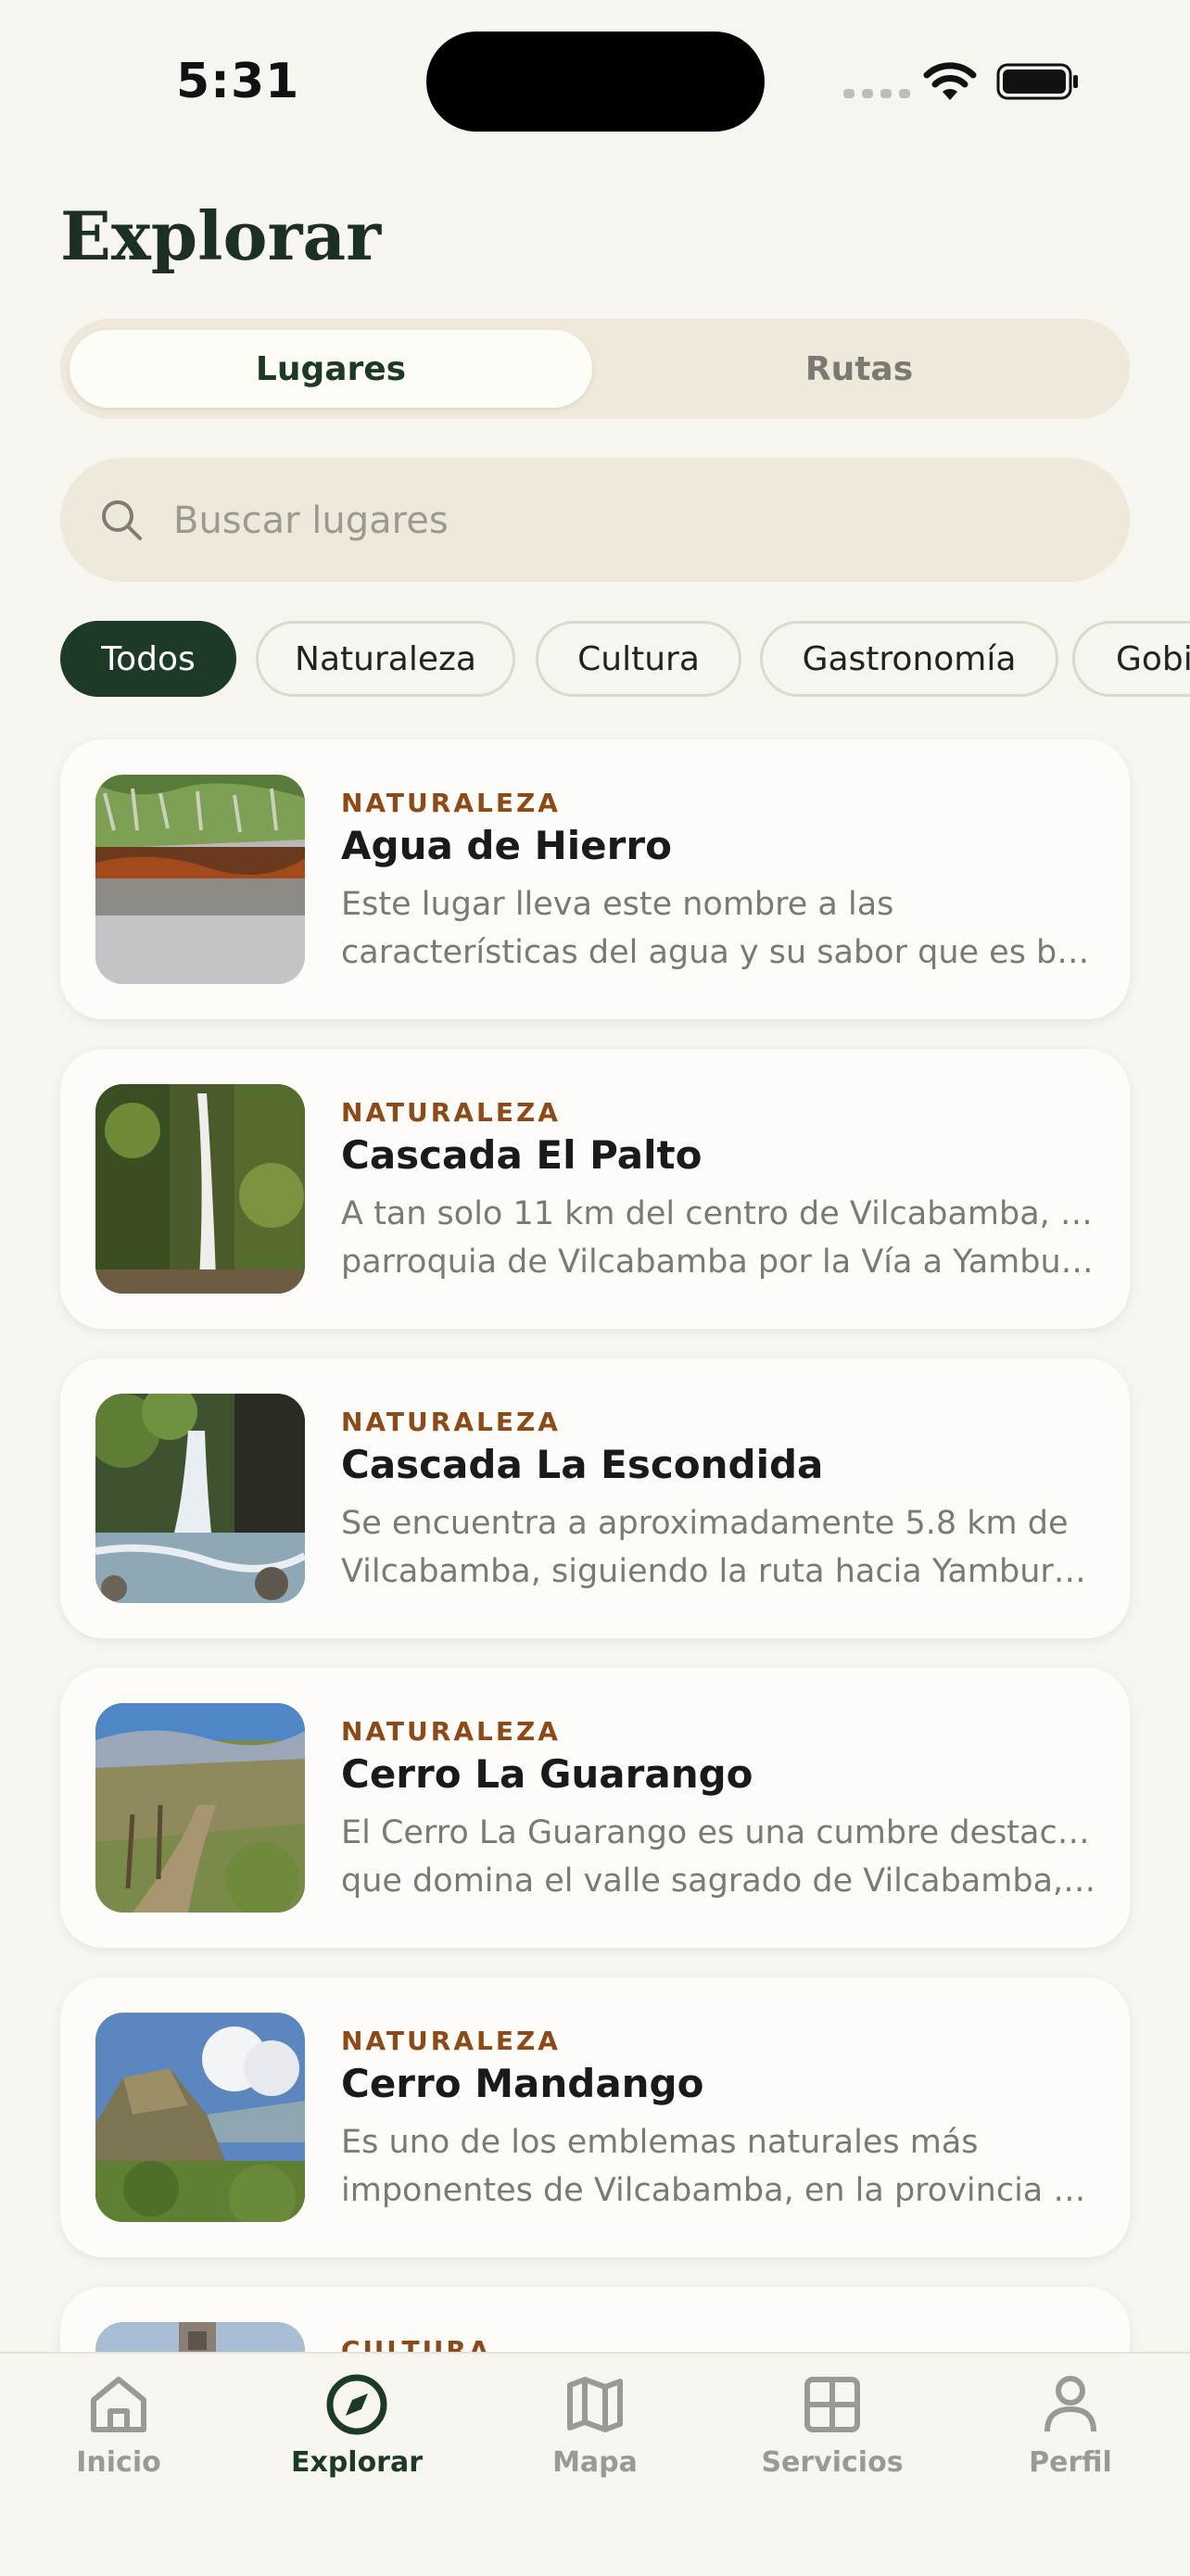 This screenshot has width=1190, height=2576. I want to click on place-card-cultura: CULTURA, so click(595, 2319).